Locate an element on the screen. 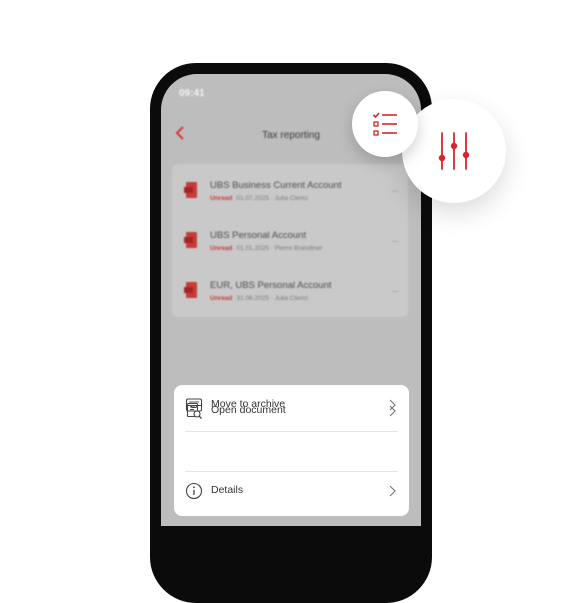  move-to-archive-label: Move to archive is located at coordinates (248, 404).